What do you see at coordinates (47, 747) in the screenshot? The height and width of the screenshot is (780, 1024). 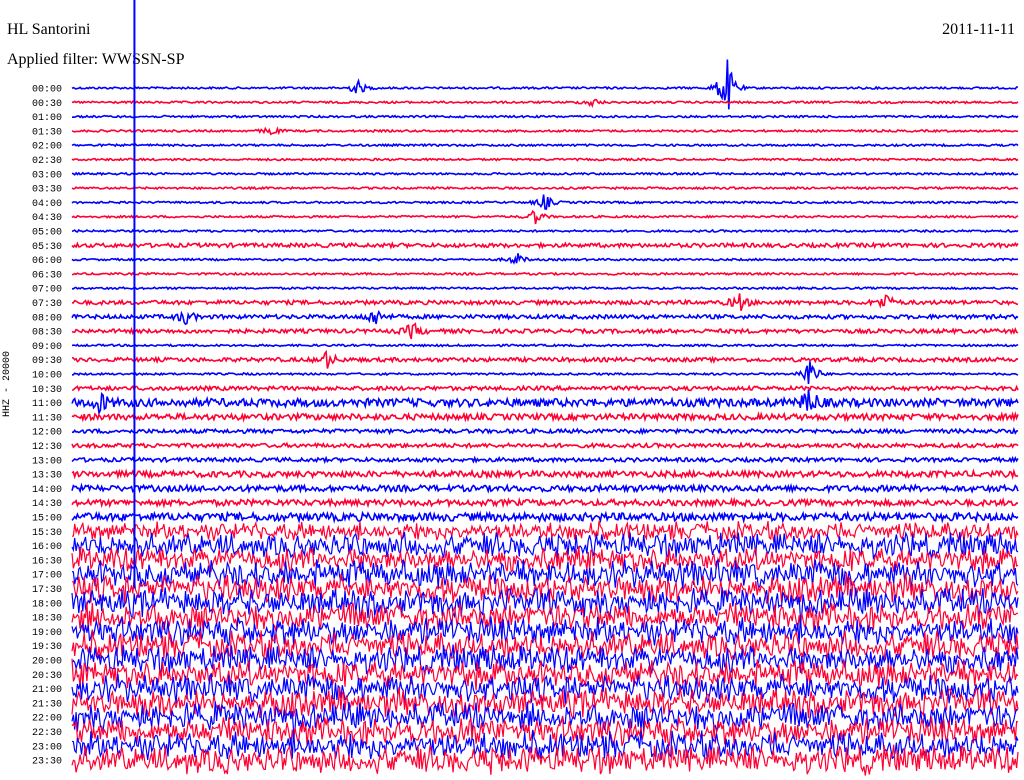 I see `time-tick-label: 23:00` at bounding box center [47, 747].